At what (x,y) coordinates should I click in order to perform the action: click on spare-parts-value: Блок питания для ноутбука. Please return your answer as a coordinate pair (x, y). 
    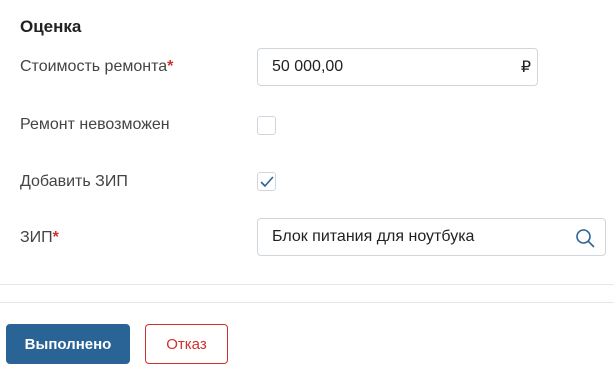
    Looking at the image, I should click on (373, 236).